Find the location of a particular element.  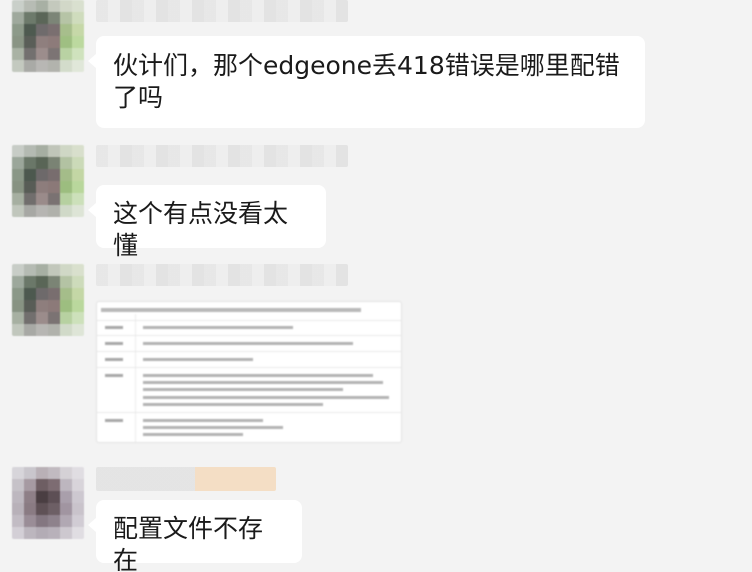

message-text: 伙计们，那个edgeone丢418错误是哪里配错了吗 is located at coordinates (366, 81).